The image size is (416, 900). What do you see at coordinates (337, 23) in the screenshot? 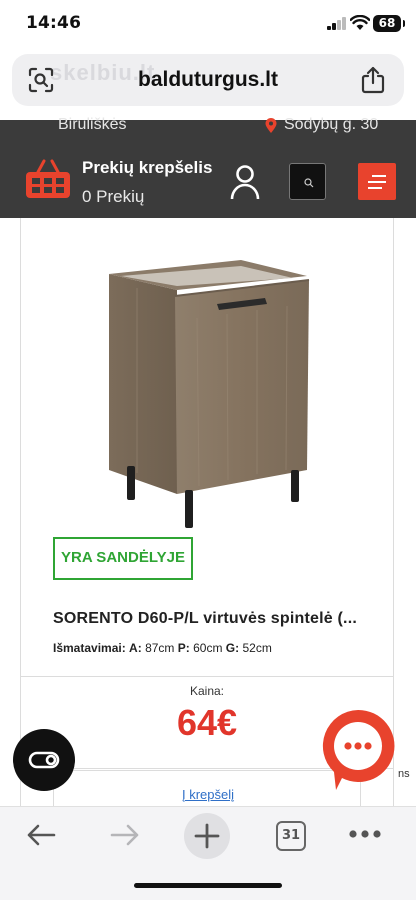
I see `cellular-signal-icon` at bounding box center [337, 23].